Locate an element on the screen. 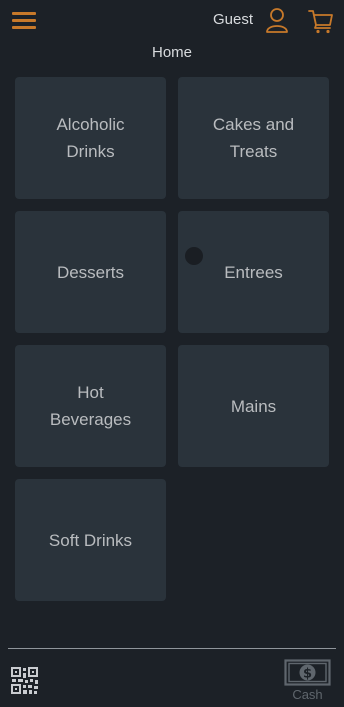 The image size is (344, 707). top-bar: Guest is located at coordinates (172, 21).